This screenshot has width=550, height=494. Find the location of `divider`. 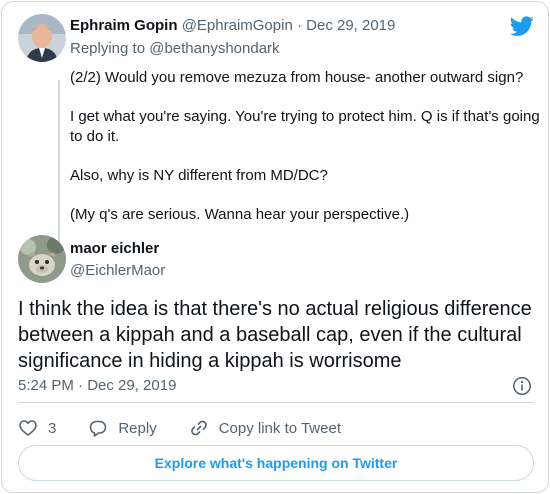

divider is located at coordinates (276, 402).